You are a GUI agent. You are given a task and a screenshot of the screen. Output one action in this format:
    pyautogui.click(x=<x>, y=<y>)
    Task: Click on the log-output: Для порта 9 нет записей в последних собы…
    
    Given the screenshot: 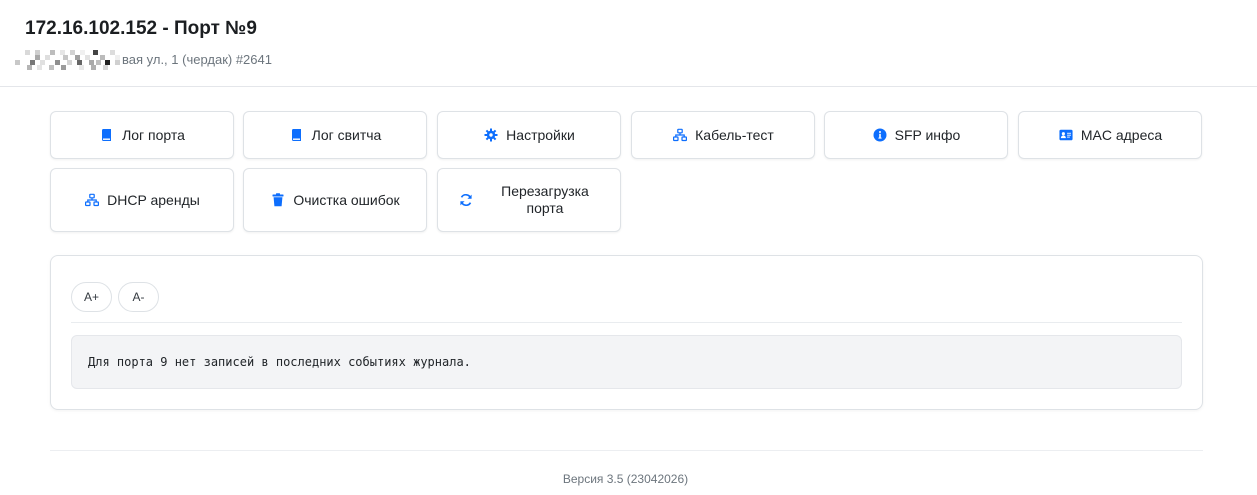 What is the action you would take?
    pyautogui.click(x=626, y=362)
    